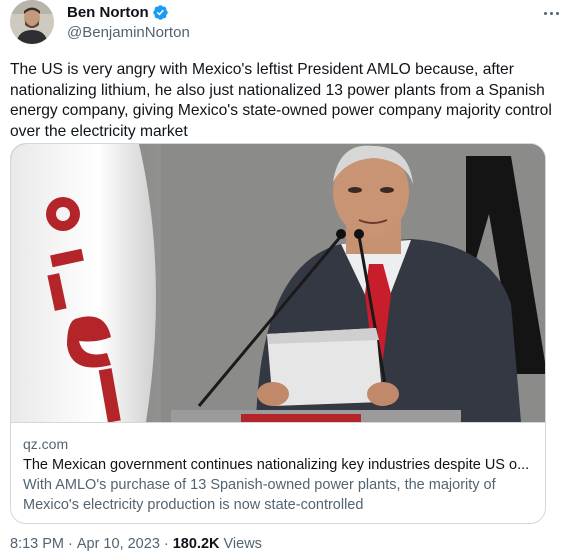  What do you see at coordinates (46, 444) in the screenshot?
I see `link-card-domain: qz.com` at bounding box center [46, 444].